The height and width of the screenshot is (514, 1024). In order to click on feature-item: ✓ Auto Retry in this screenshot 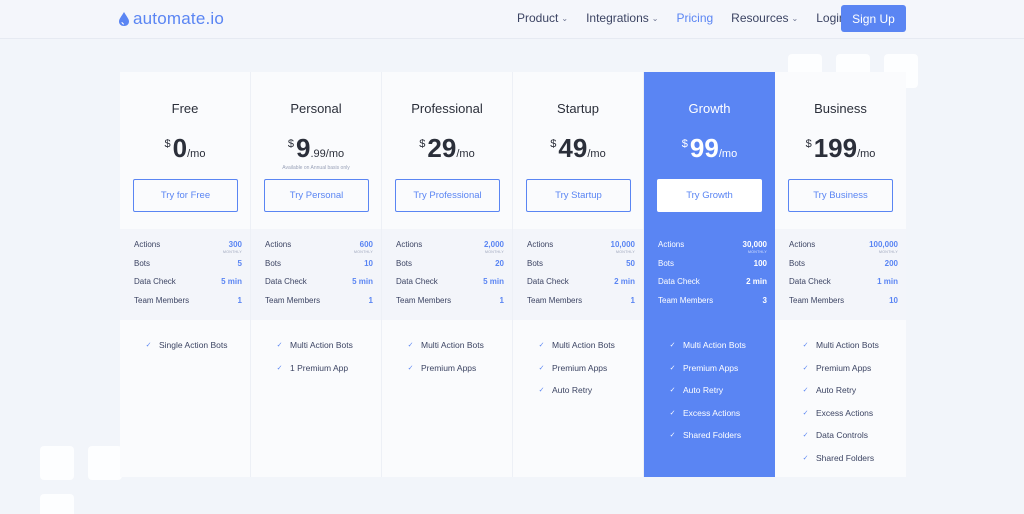, I will do `click(590, 390)`.